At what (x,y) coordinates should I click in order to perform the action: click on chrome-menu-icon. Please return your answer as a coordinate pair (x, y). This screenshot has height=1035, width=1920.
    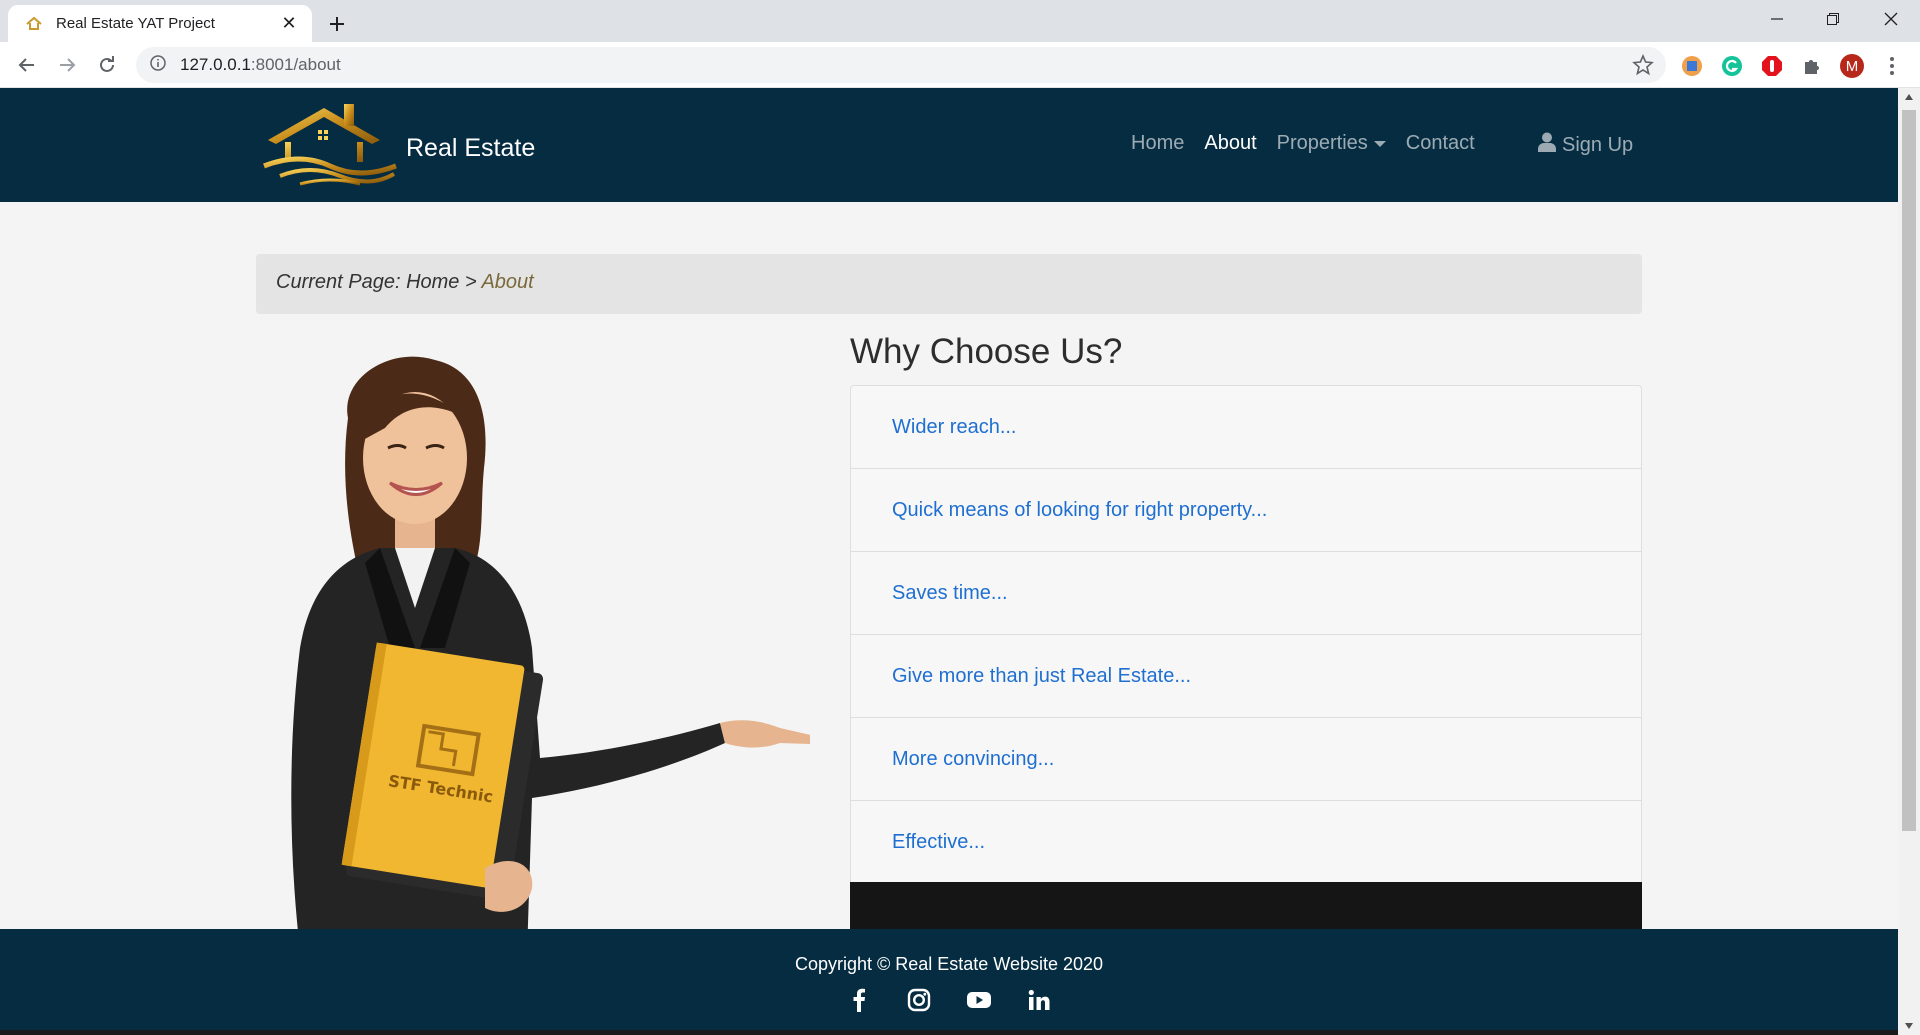
    Looking at the image, I should click on (1892, 66).